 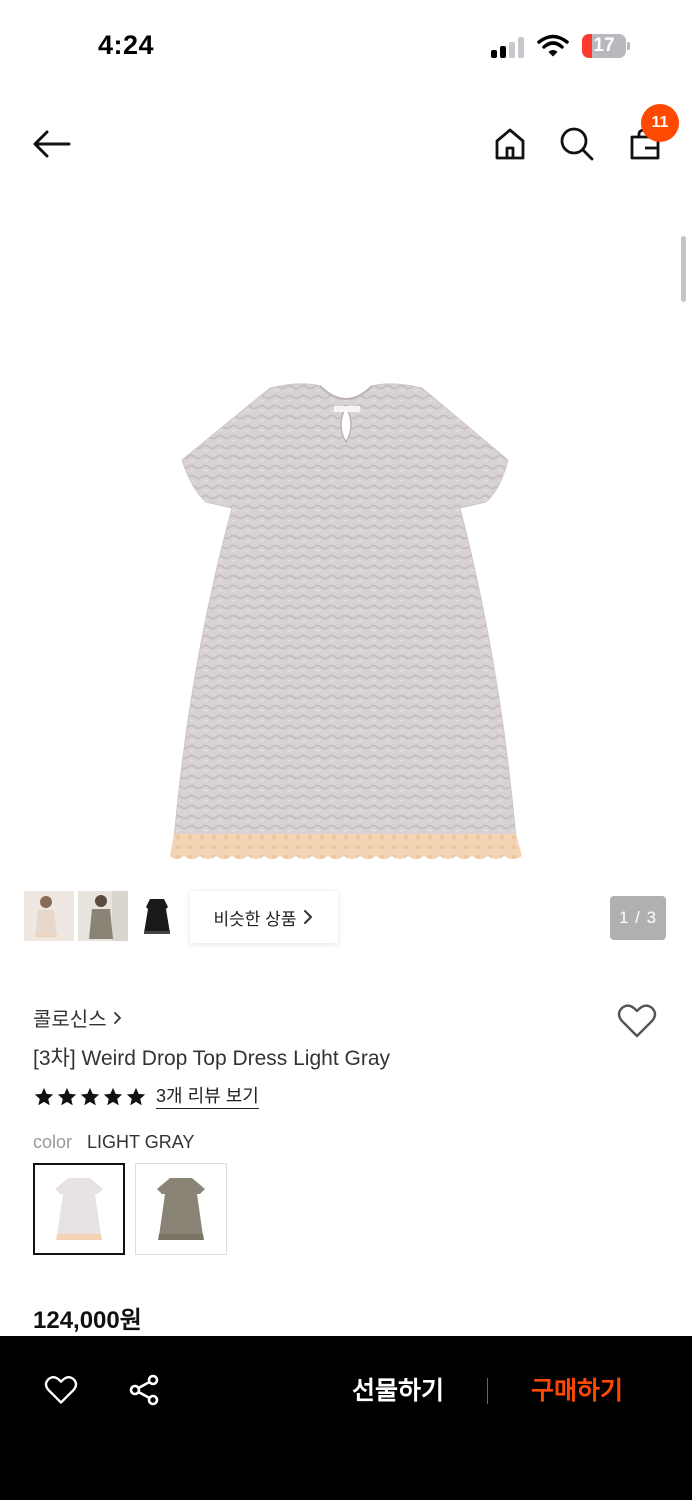 I want to click on review-link: 3개 리뷰 보기, so click(x=207, y=1097).